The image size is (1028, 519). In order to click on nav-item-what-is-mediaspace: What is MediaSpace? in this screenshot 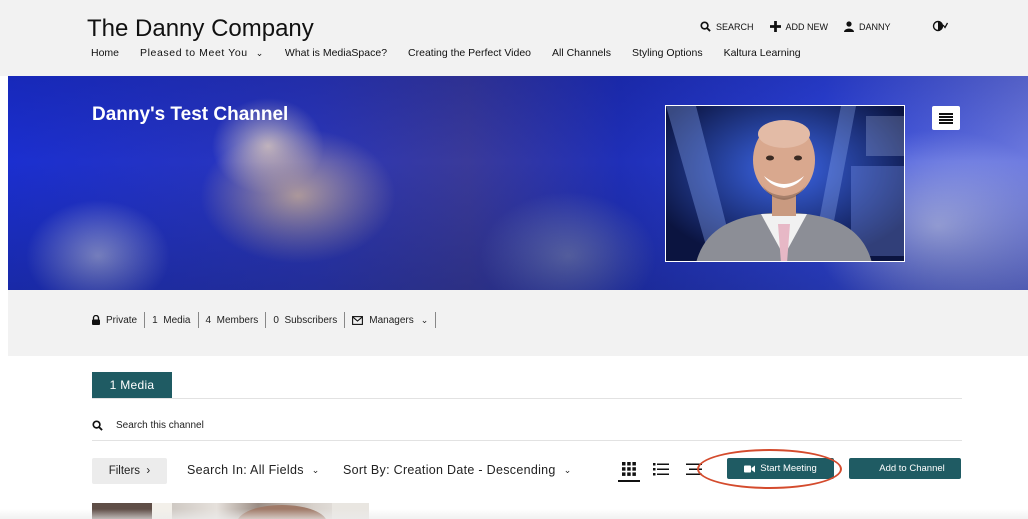, I will do `click(336, 53)`.